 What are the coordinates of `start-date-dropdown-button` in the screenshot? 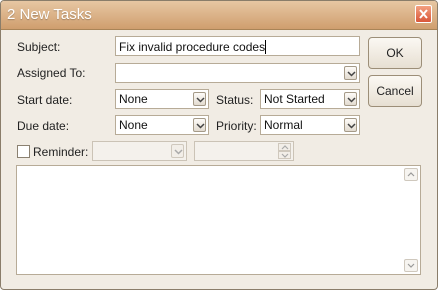 It's located at (199, 99).